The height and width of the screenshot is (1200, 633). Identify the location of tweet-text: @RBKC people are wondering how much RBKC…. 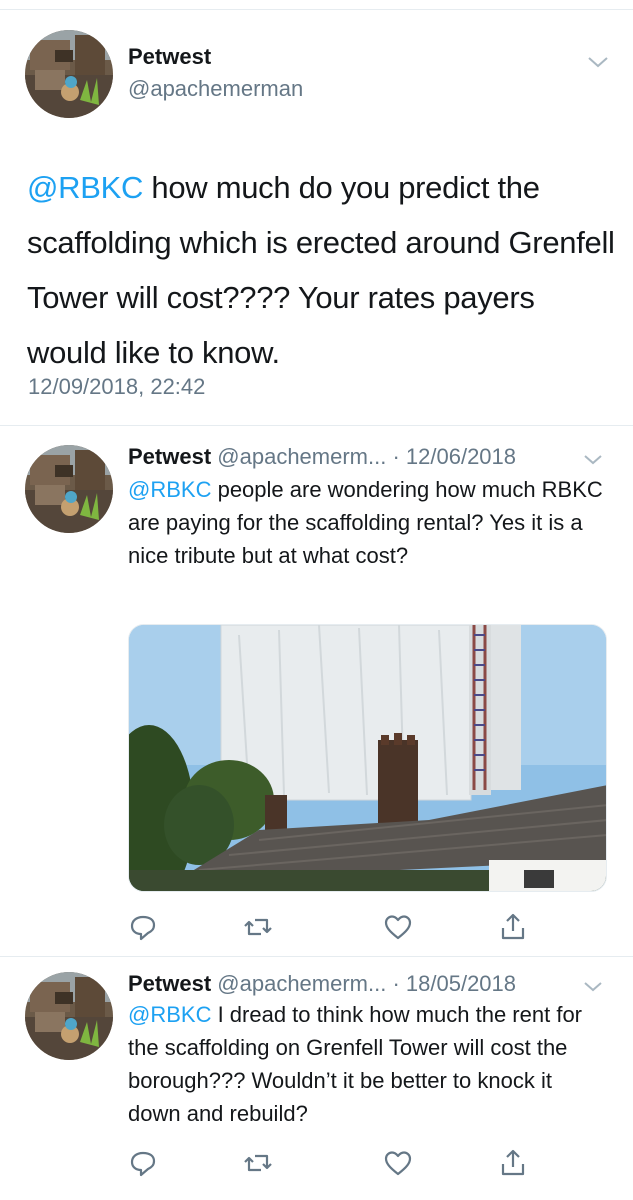
(368, 522).